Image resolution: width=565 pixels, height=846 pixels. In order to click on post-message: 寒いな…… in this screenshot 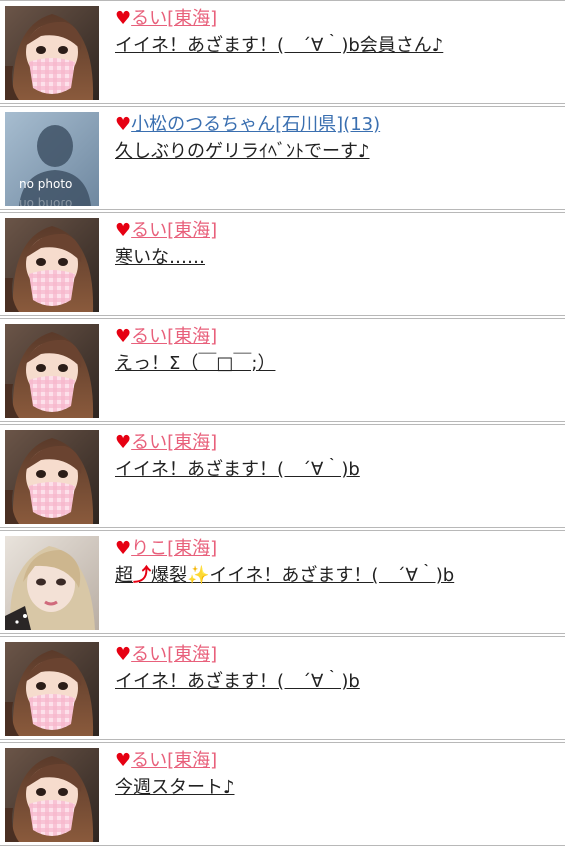, I will do `click(337, 258)`.